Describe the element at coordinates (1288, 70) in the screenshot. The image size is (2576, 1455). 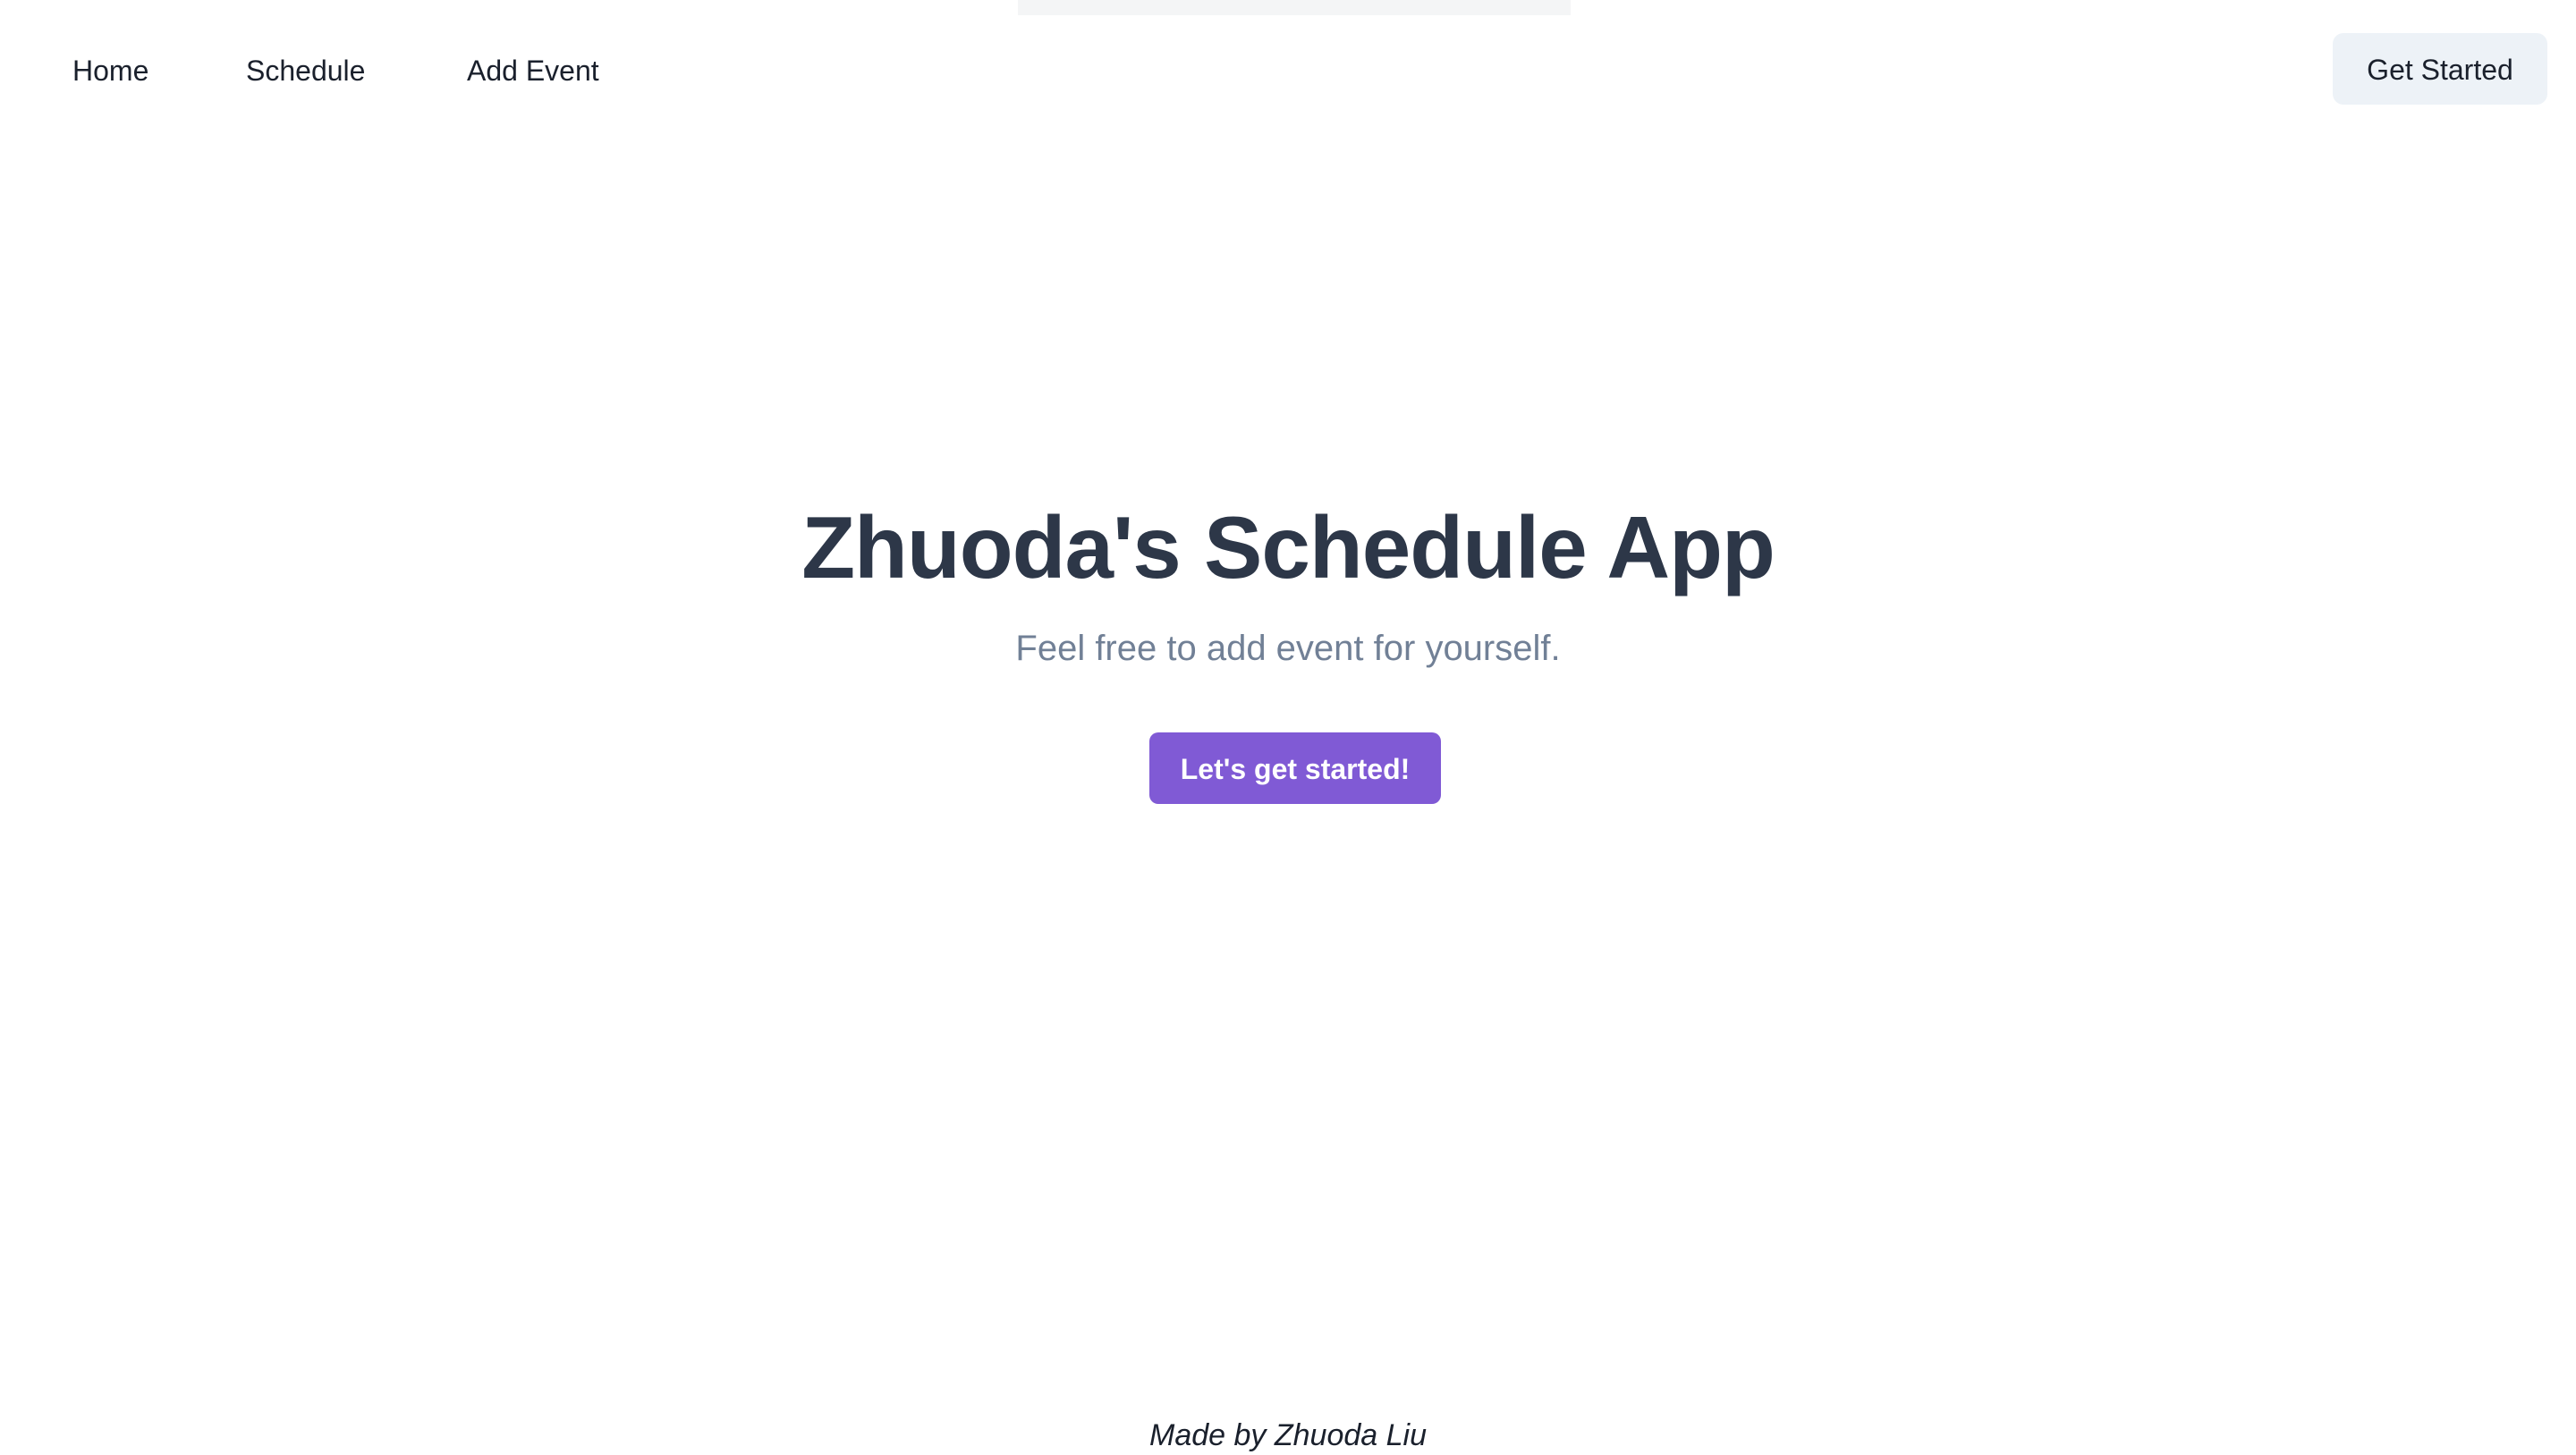
I see `navbar: Home Schedule Add Event Get Started` at that location.